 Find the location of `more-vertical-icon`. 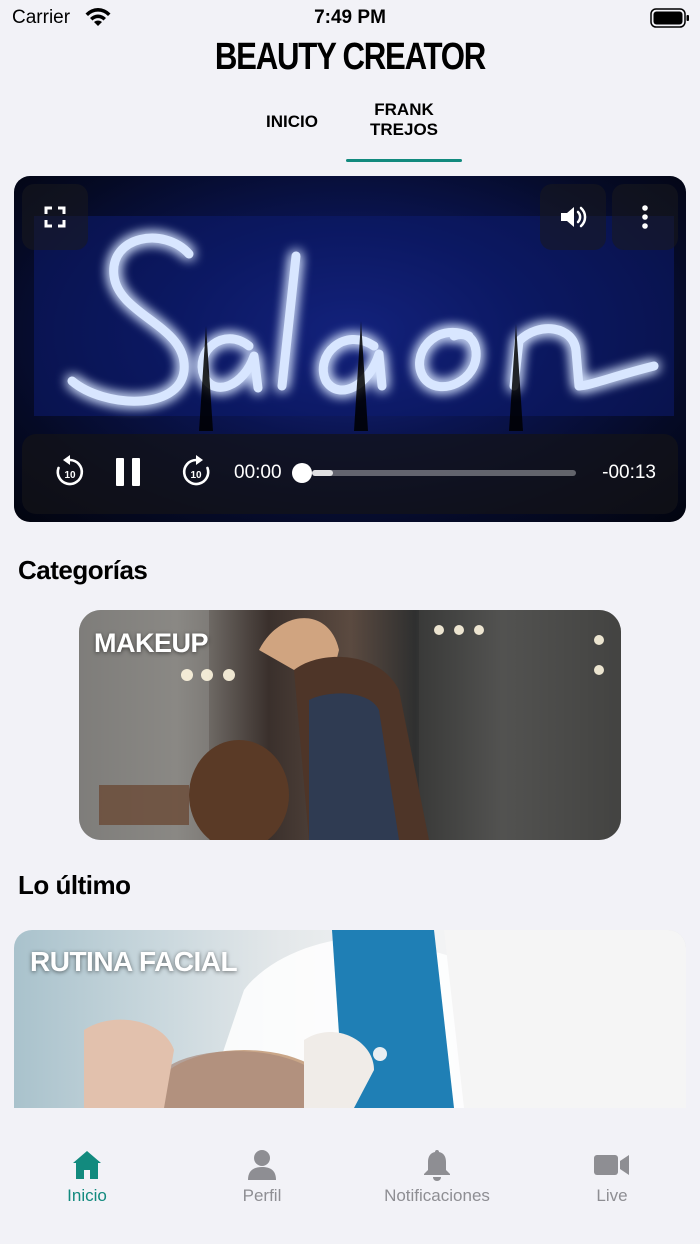

more-vertical-icon is located at coordinates (645, 217).